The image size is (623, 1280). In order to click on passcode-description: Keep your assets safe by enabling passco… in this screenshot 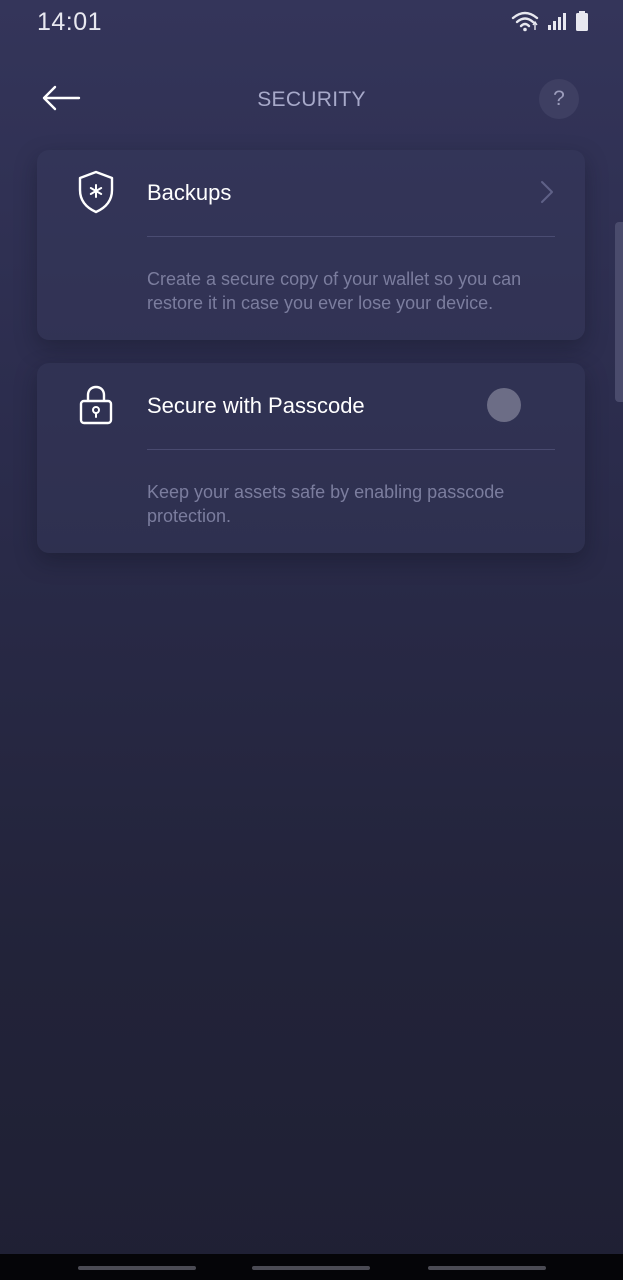, I will do `click(326, 504)`.